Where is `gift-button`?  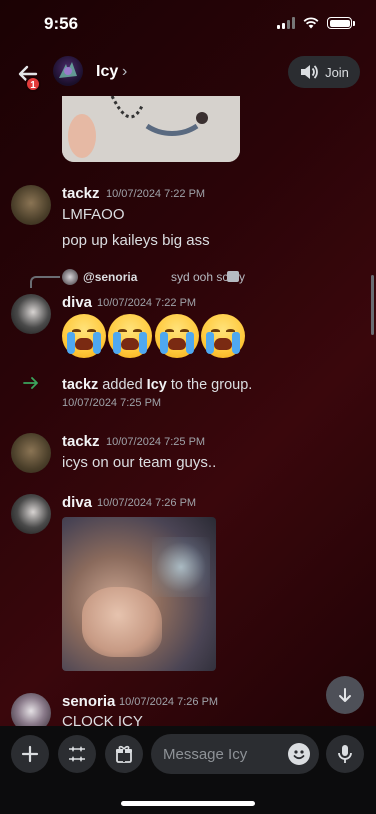 gift-button is located at coordinates (124, 754).